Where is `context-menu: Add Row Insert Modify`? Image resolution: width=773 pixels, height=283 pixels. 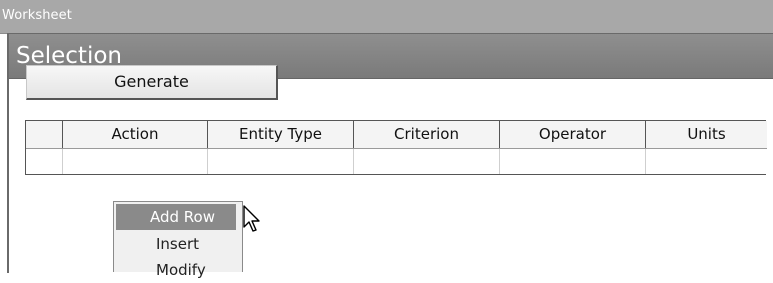 context-menu: Add Row Insert Modify is located at coordinates (178, 240).